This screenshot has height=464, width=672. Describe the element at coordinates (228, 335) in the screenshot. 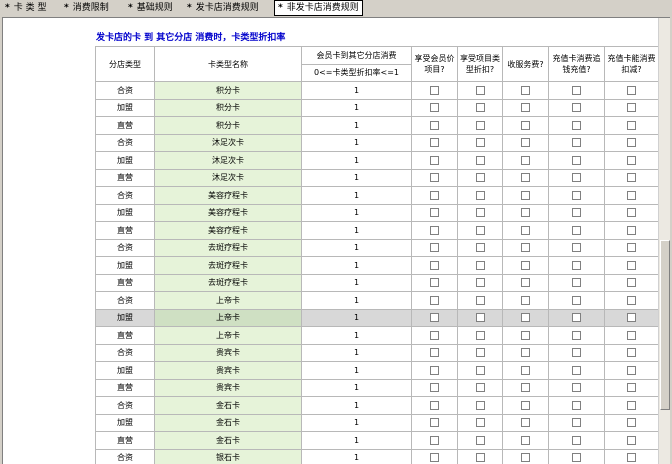

I see `card-name-cell: 上帝卡` at that location.